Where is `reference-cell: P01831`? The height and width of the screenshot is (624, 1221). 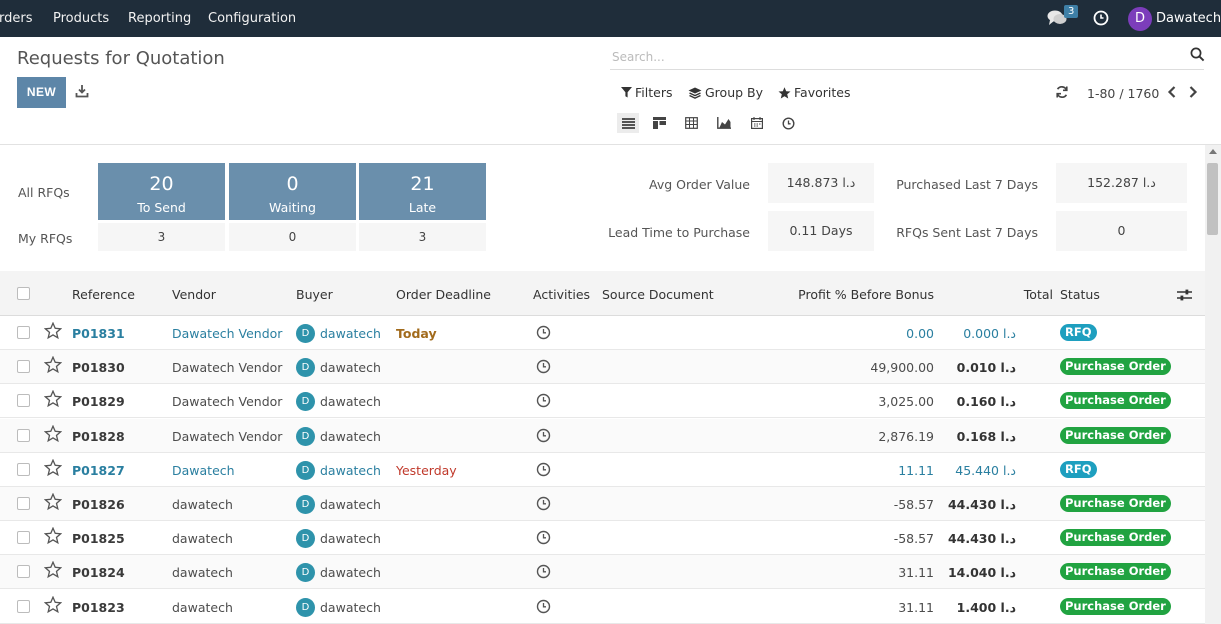 reference-cell: P01831 is located at coordinates (98, 333).